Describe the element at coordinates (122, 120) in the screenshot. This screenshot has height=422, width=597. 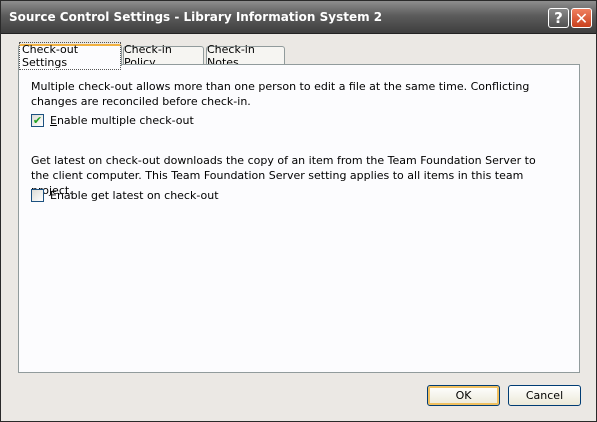
I see `enable-multiple-checkout-label: Enable multiple check-out` at that location.